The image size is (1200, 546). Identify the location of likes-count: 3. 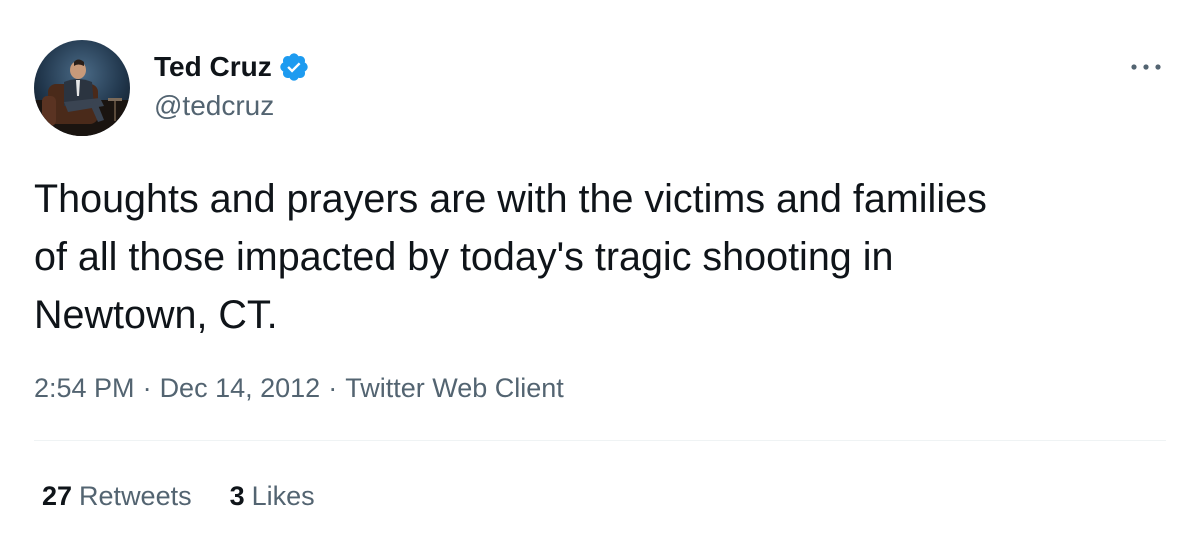
(237, 496).